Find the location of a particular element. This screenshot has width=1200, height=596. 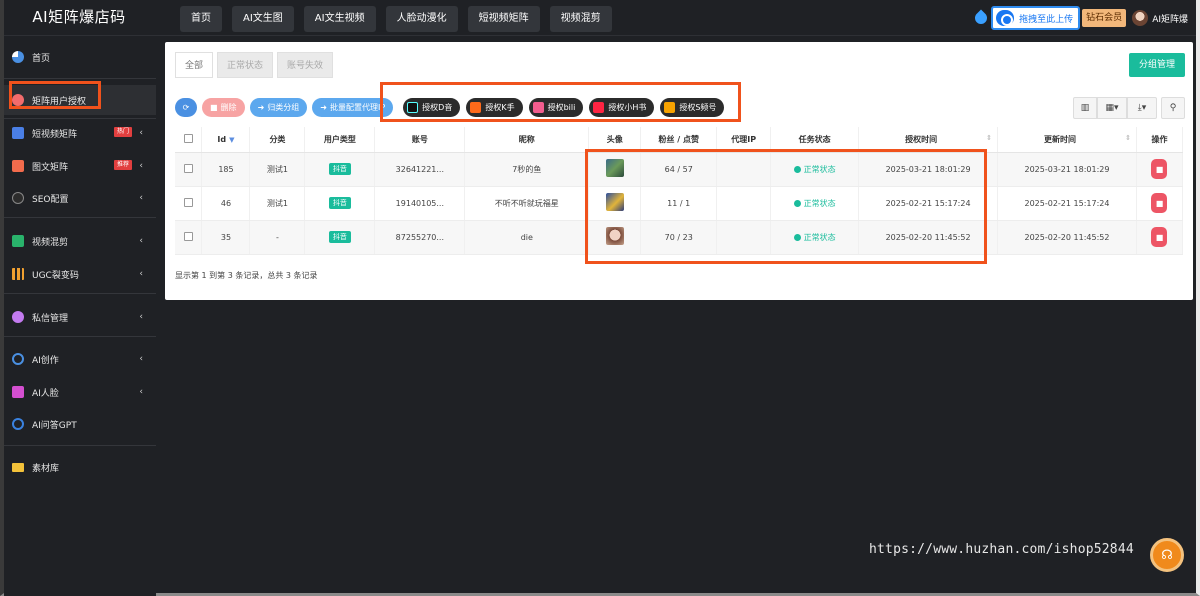

cell-fans-likes: 11 / 1 is located at coordinates (679, 203).